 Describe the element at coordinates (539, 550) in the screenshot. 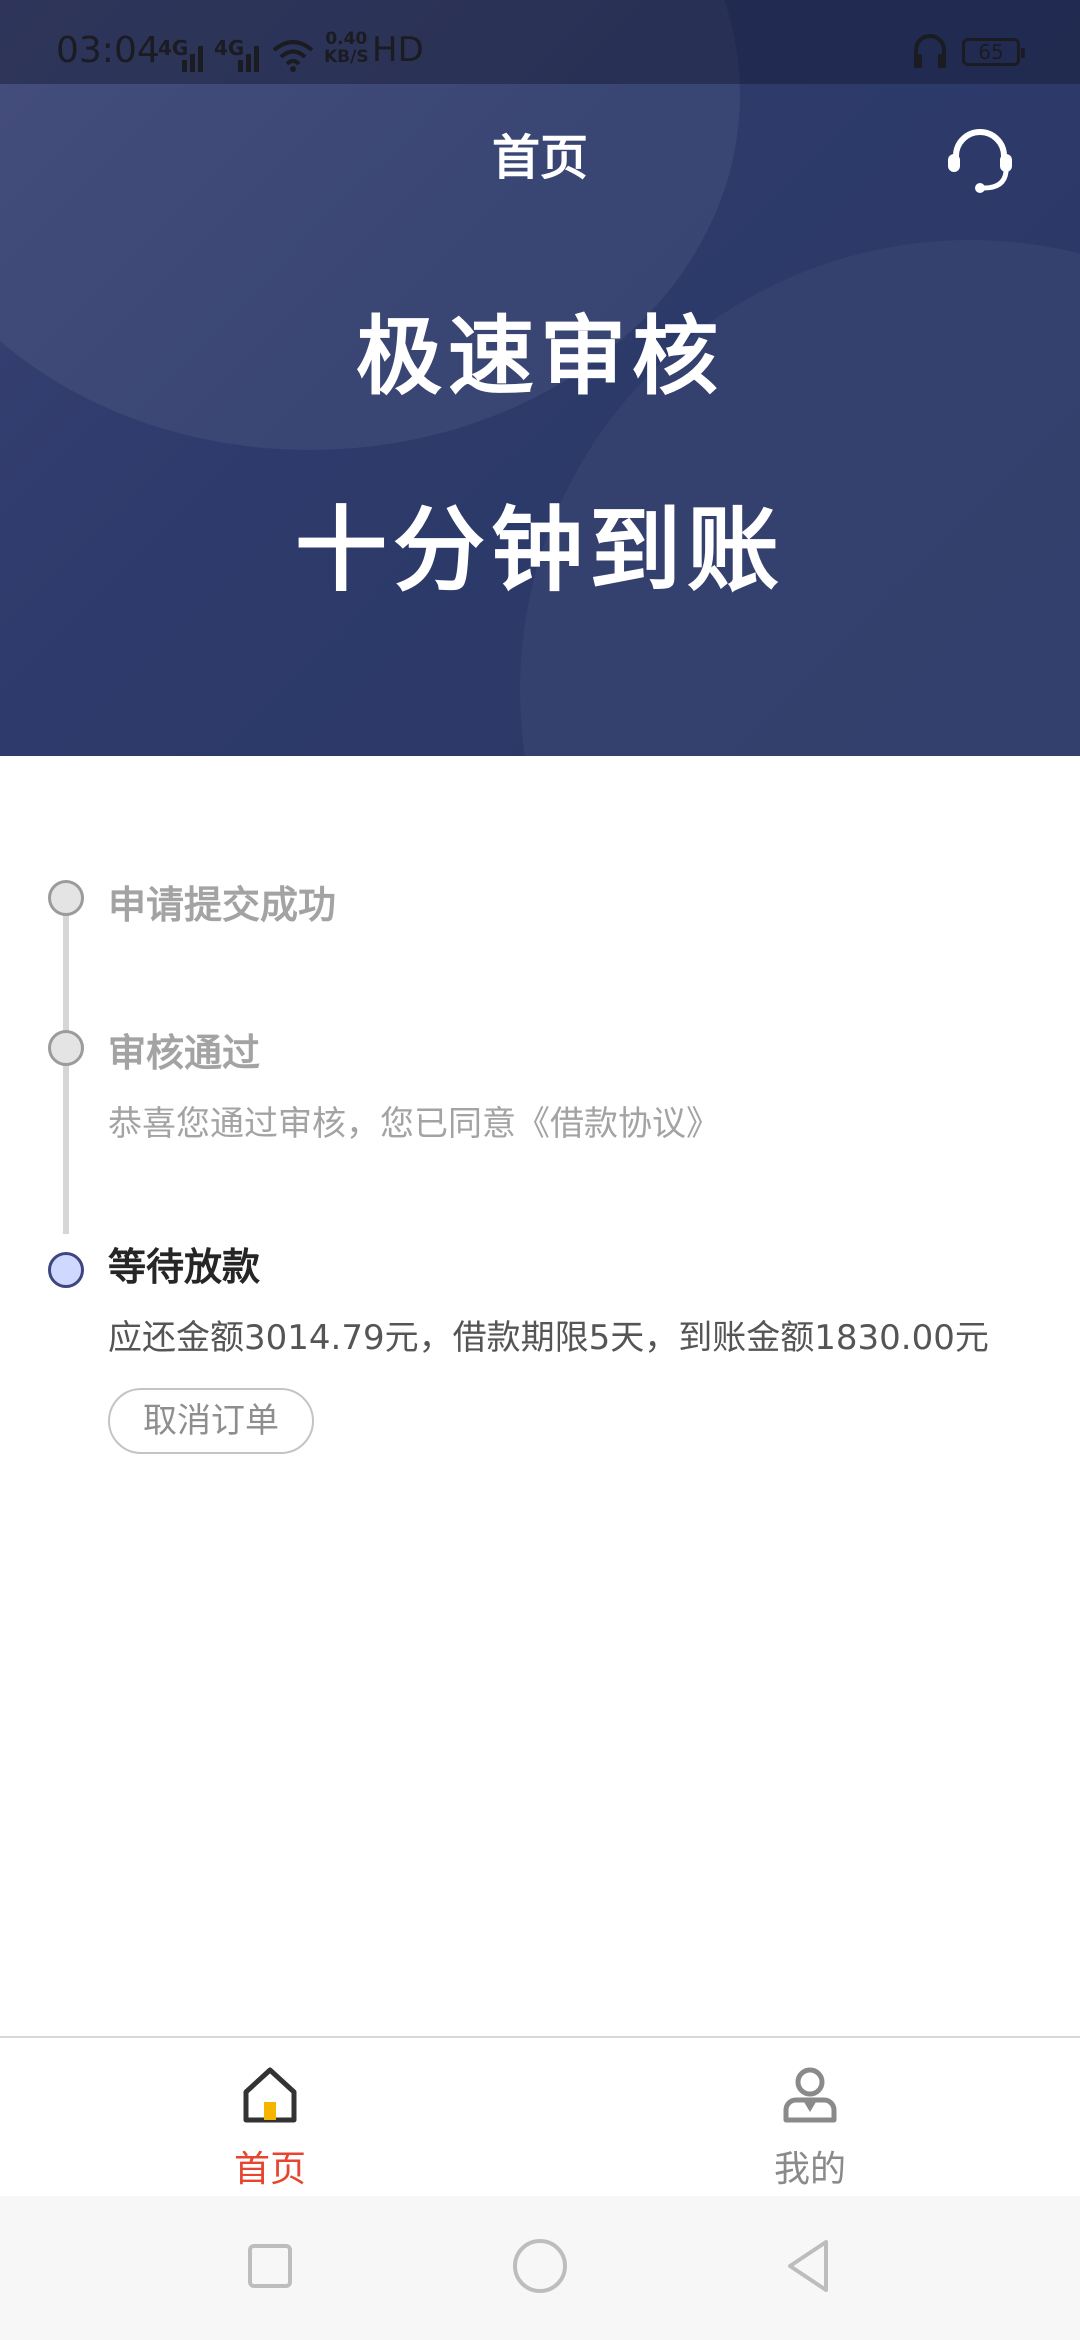

I see `banner-line-2: 十分钟到账` at that location.